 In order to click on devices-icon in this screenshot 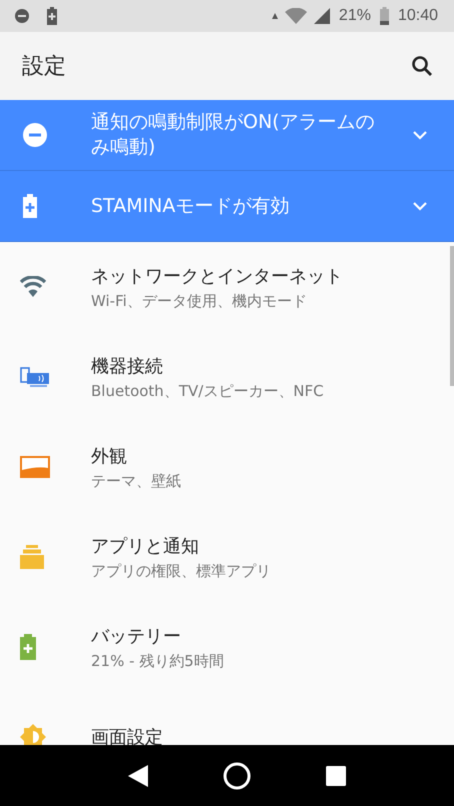, I will do `click(35, 377)`.